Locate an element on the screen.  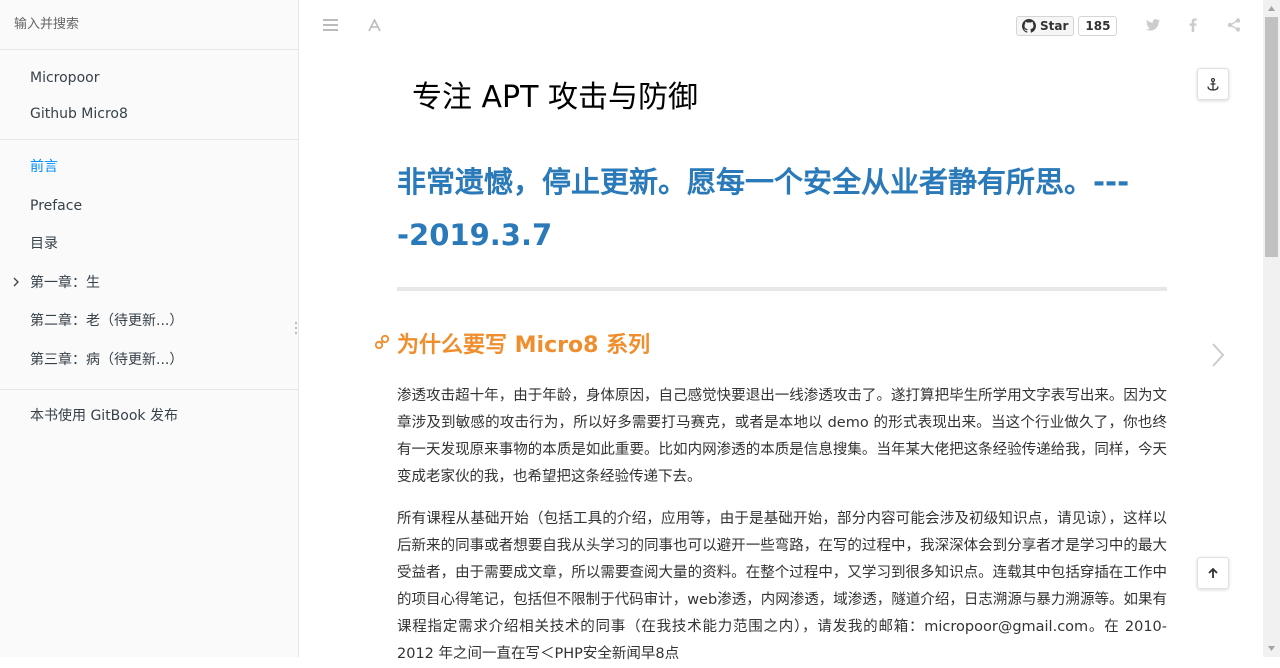
twitter-icon is located at coordinates (1153, 25).